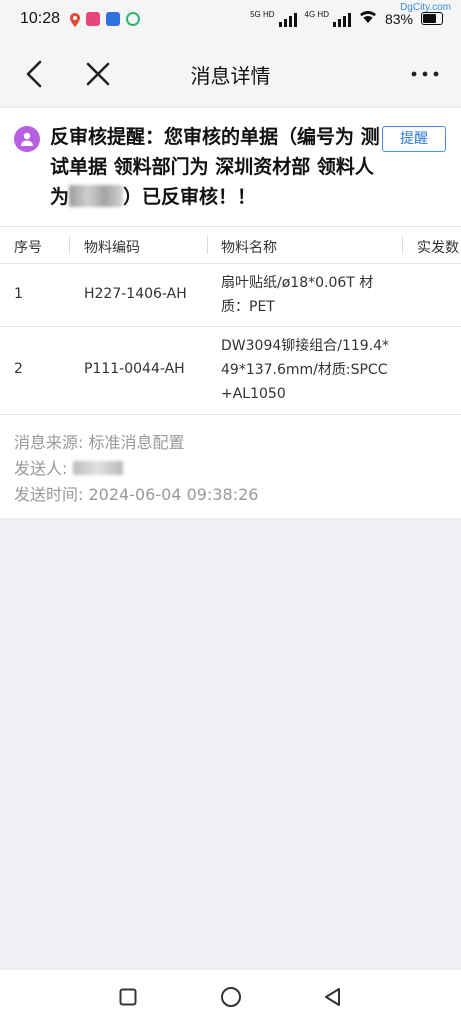 This screenshot has width=461, height=1024. Describe the element at coordinates (27, 139) in the screenshot. I see `user-avatar-icon` at that location.